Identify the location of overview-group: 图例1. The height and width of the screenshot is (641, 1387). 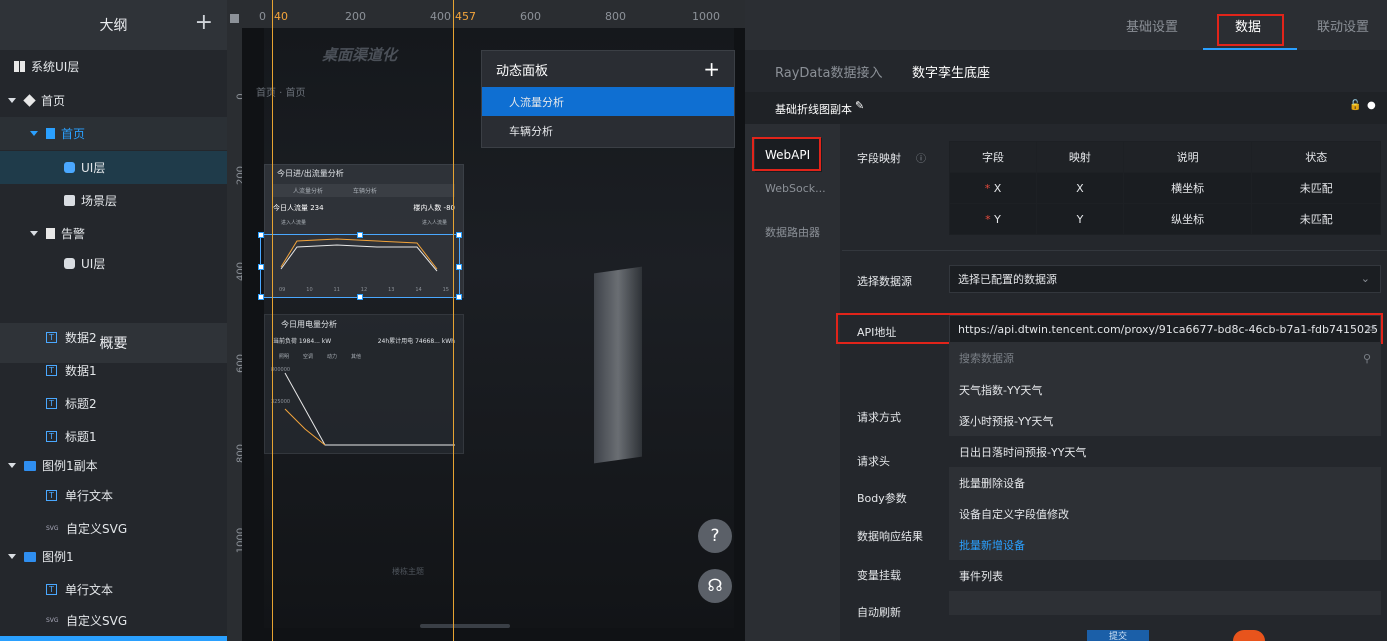
(113, 556).